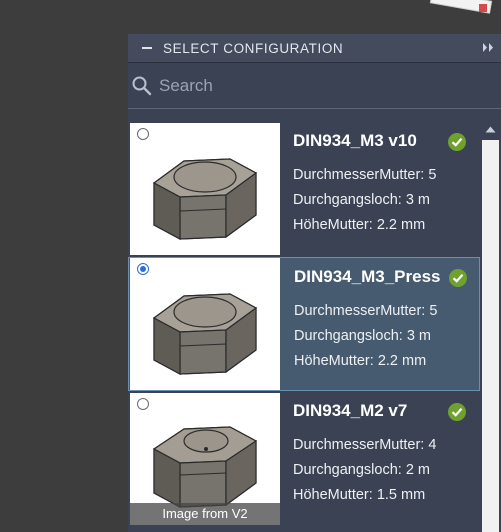 Image resolution: width=501 pixels, height=532 pixels. I want to click on thumbnail-caption: Image from V2, so click(205, 514).